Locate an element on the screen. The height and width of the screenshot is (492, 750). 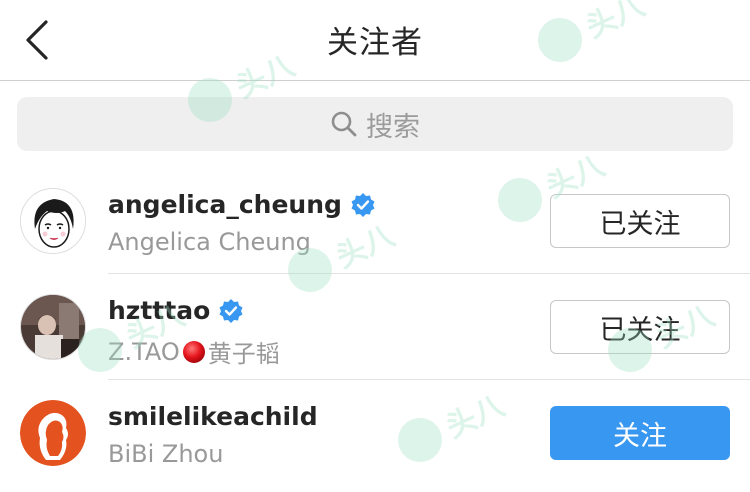
username-line: smilelikeachild is located at coordinates (213, 416).